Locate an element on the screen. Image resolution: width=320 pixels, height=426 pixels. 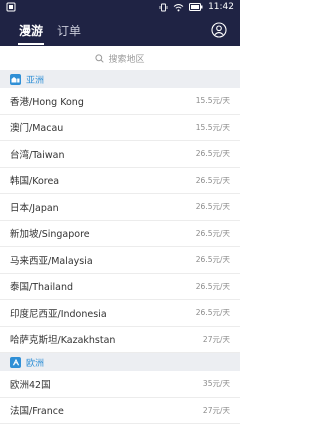
tab-roaming: 漫游 is located at coordinates (31, 34).